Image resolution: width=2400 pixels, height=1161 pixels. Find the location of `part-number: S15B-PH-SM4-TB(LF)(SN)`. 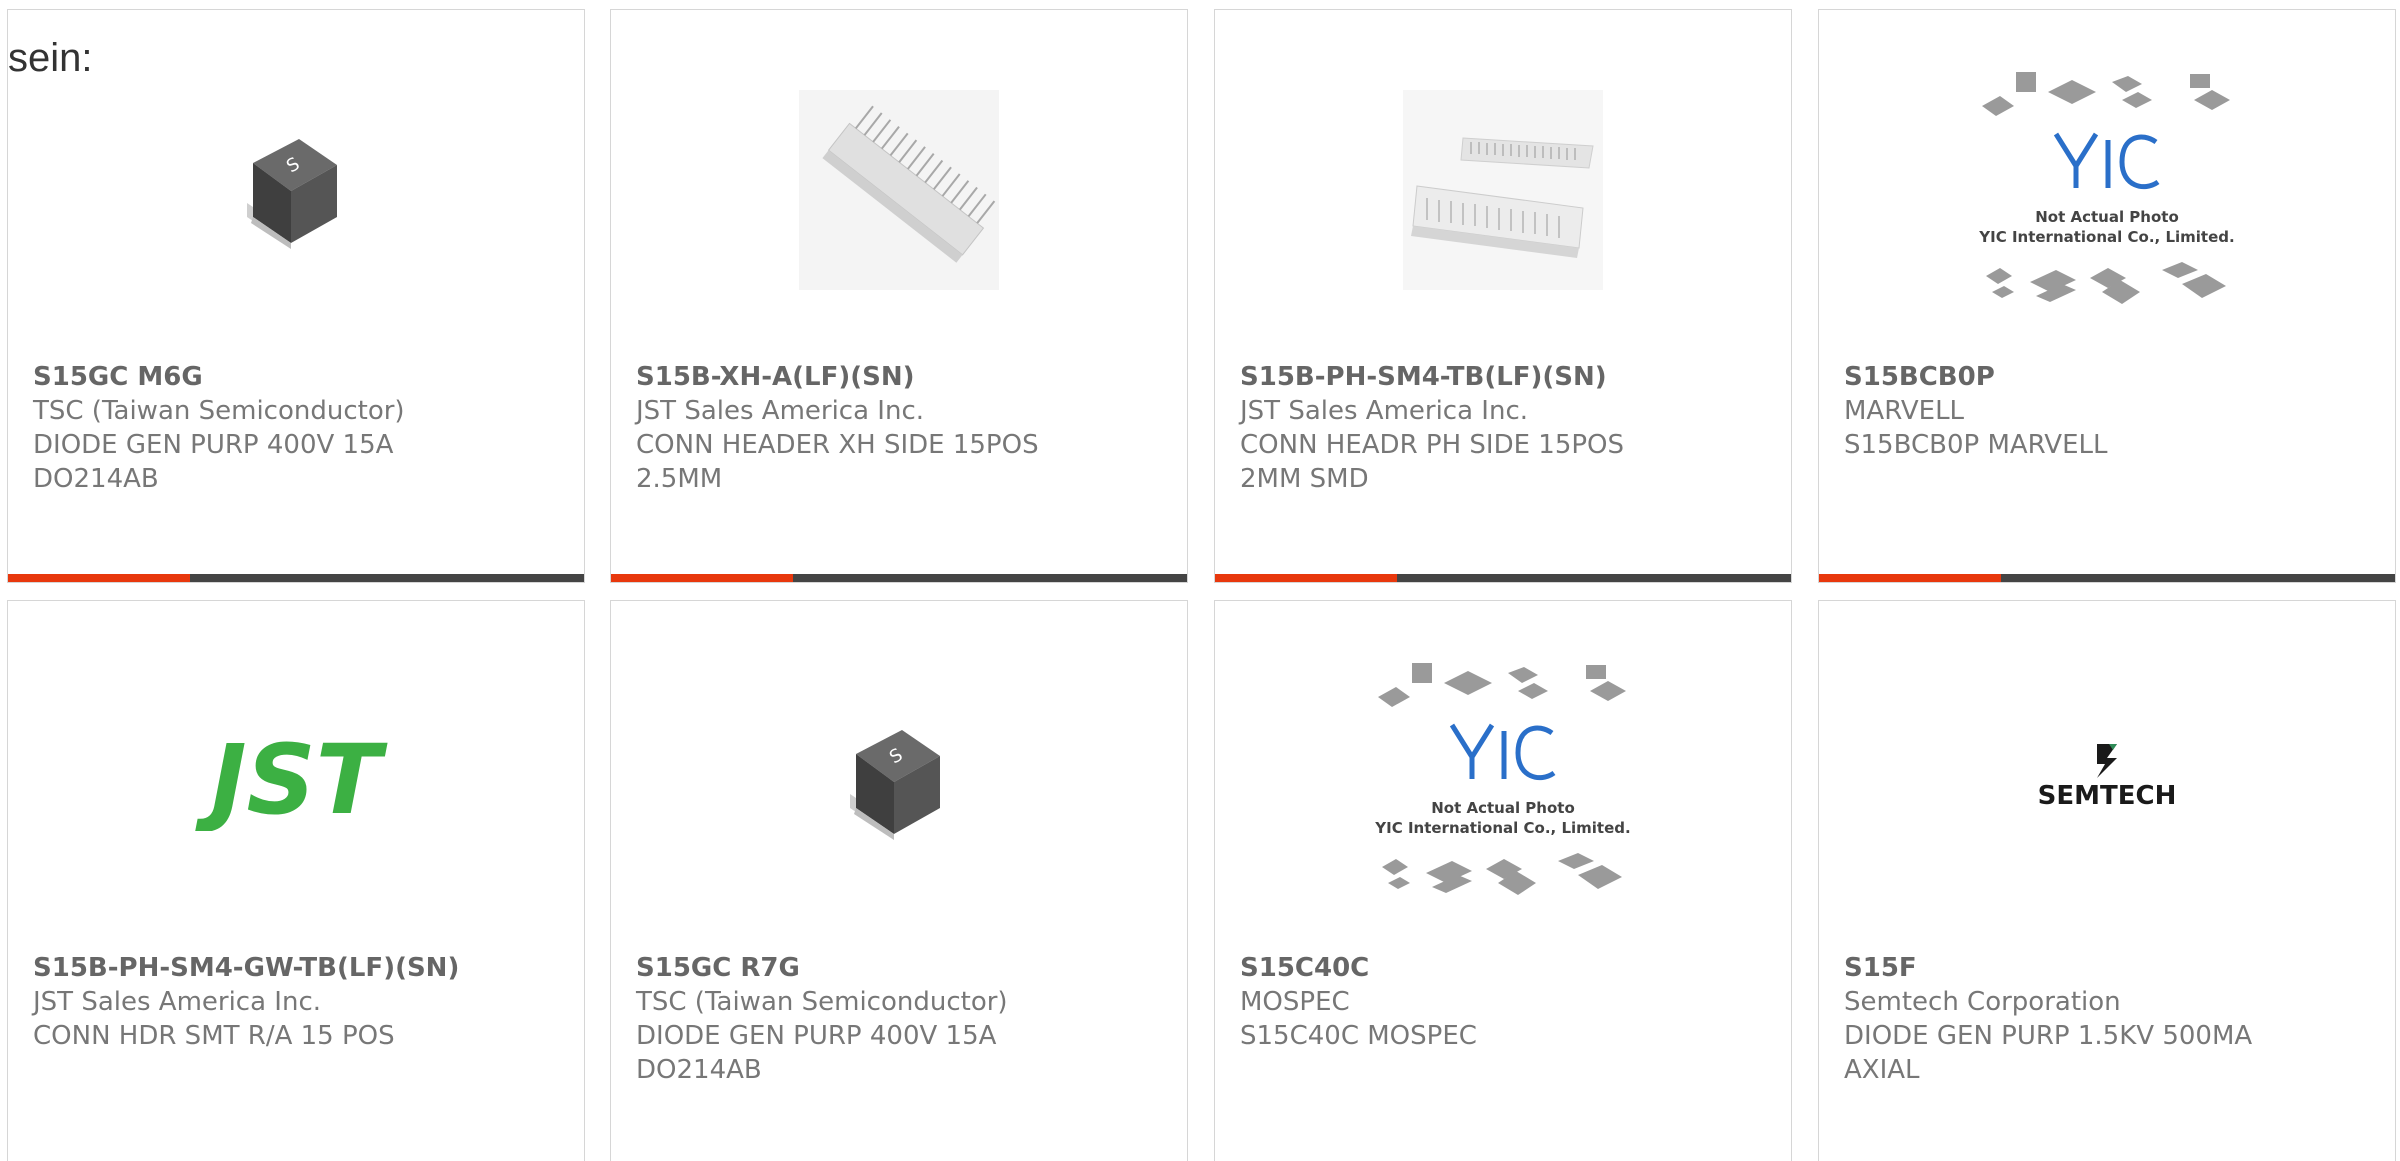

part-number: S15B-PH-SM4-TB(LF)(SN) is located at coordinates (1505, 377).